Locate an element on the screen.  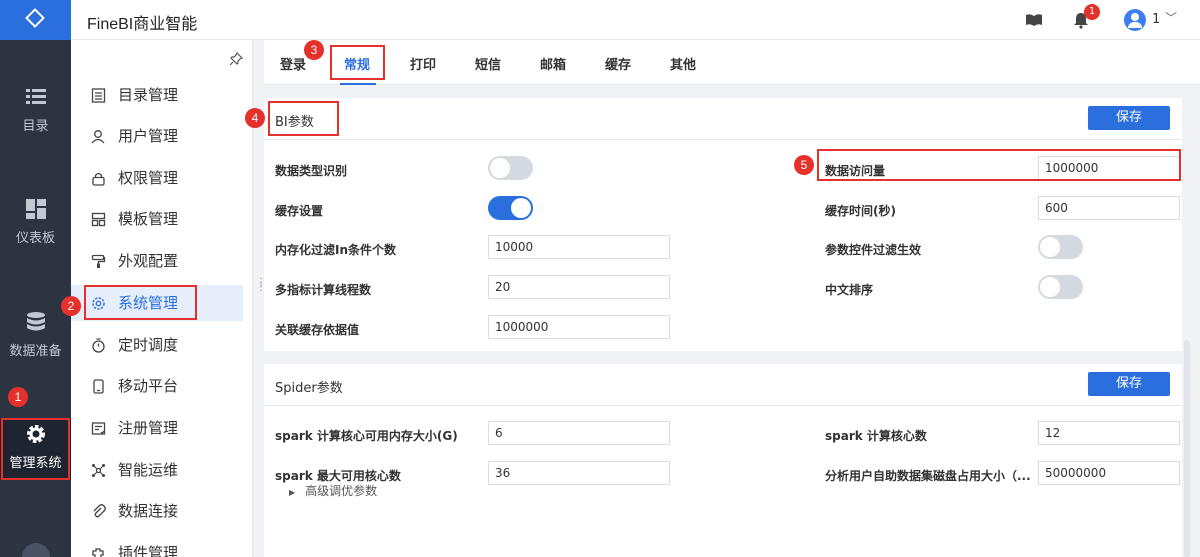
tab-cache: 缓存 is located at coordinates (618, 63).